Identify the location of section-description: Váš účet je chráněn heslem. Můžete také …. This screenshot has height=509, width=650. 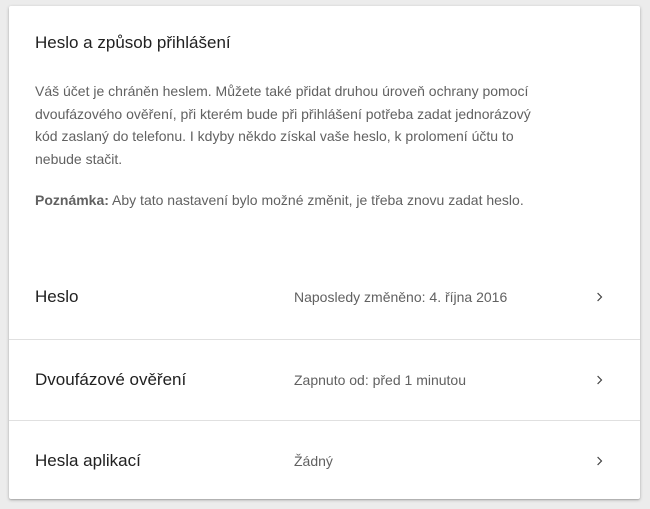
(283, 125).